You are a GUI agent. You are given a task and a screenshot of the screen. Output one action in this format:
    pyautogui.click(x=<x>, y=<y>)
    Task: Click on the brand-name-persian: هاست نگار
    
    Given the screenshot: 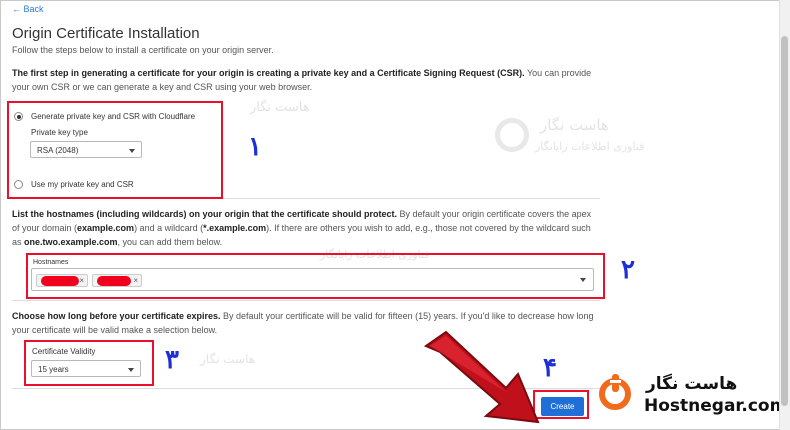 What is the action you would take?
    pyautogui.click(x=692, y=384)
    